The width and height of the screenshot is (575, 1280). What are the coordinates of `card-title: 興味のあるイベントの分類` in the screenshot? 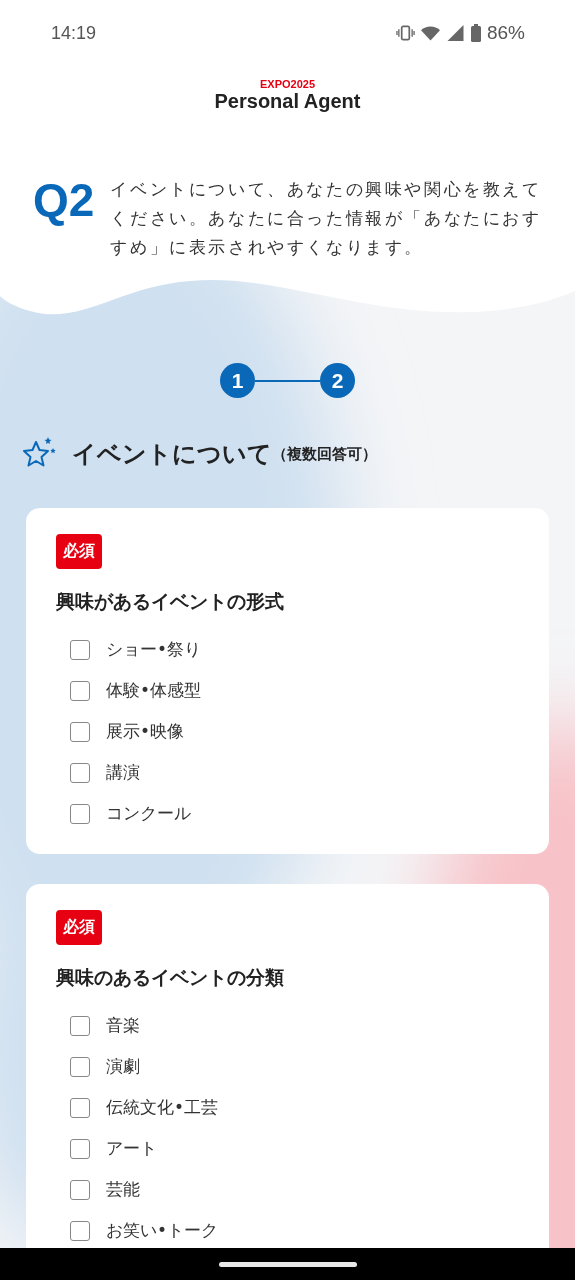 It's located at (170, 977).